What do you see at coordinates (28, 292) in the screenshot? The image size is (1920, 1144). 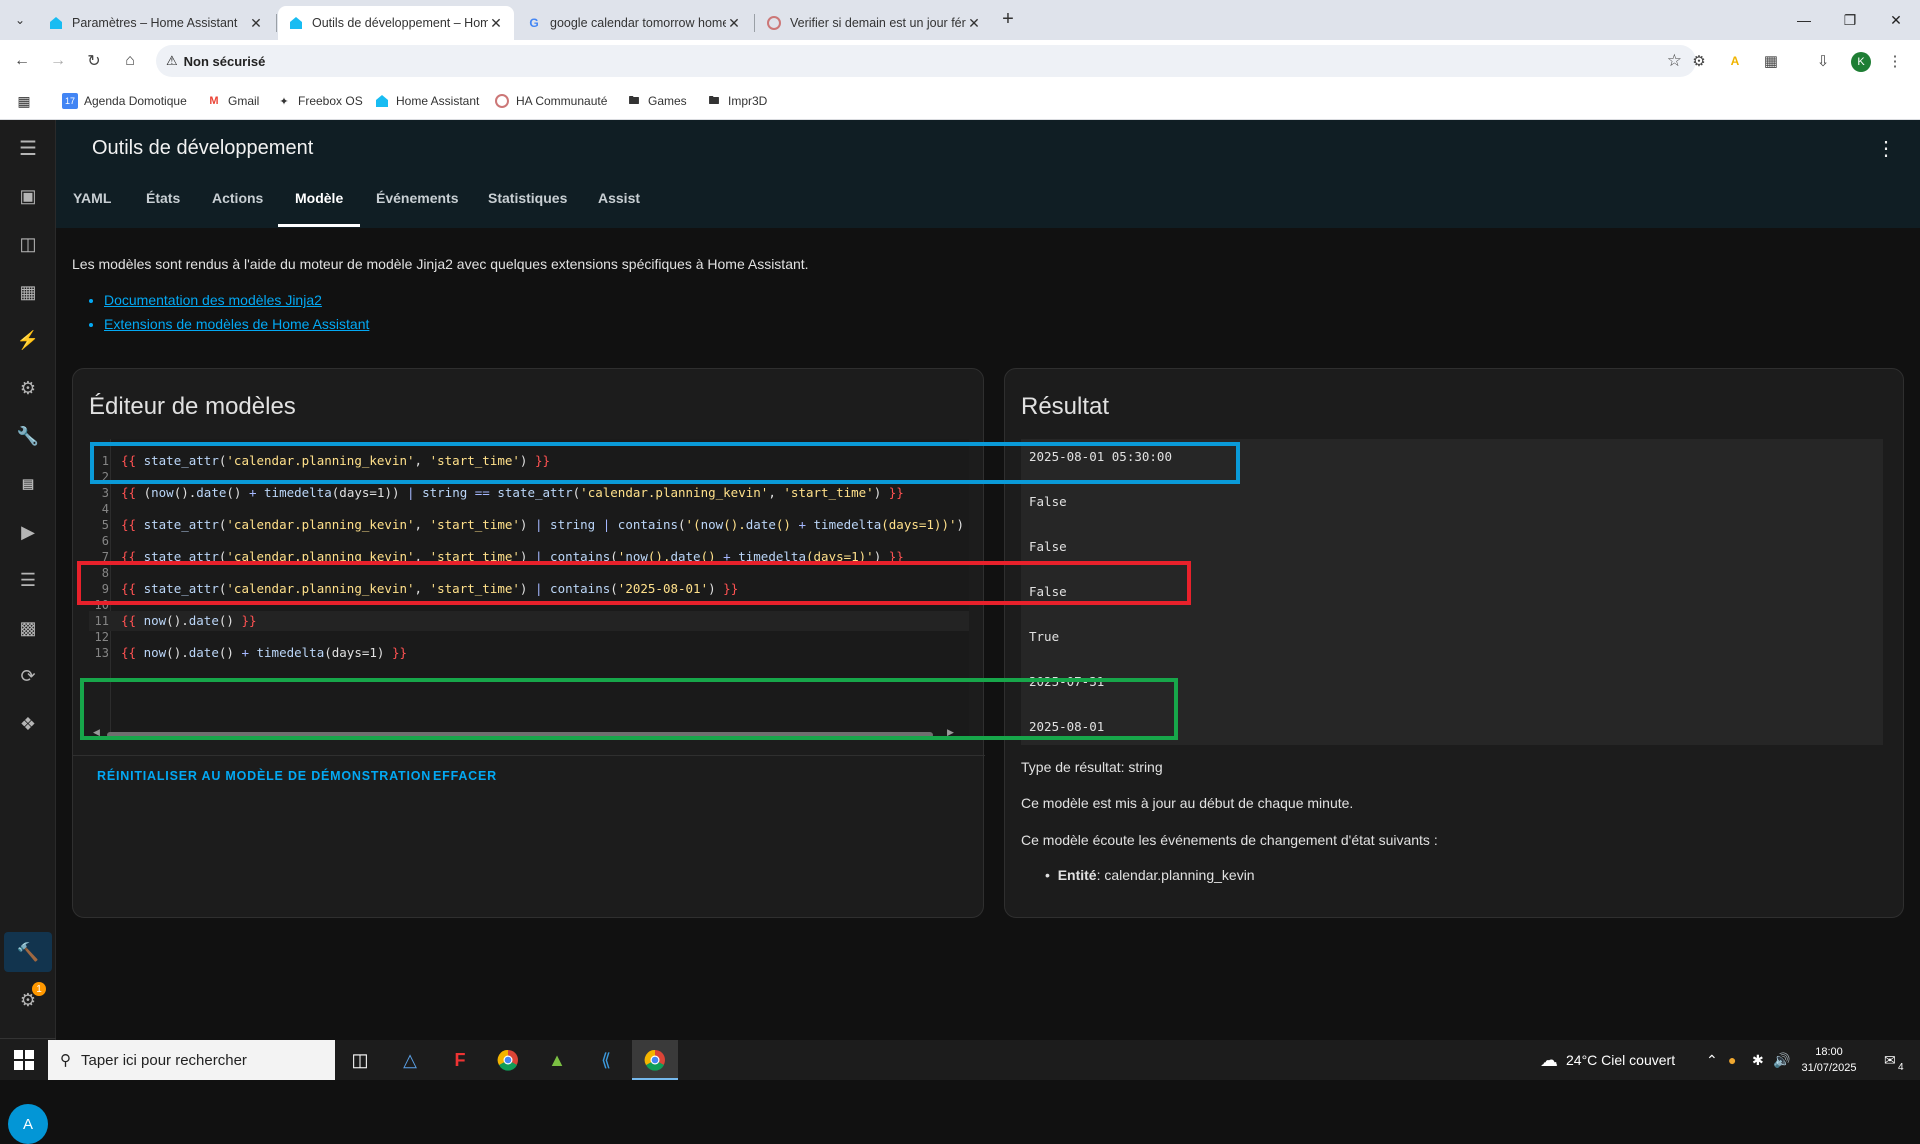 I see `dashboard-icon: ▦` at bounding box center [28, 292].